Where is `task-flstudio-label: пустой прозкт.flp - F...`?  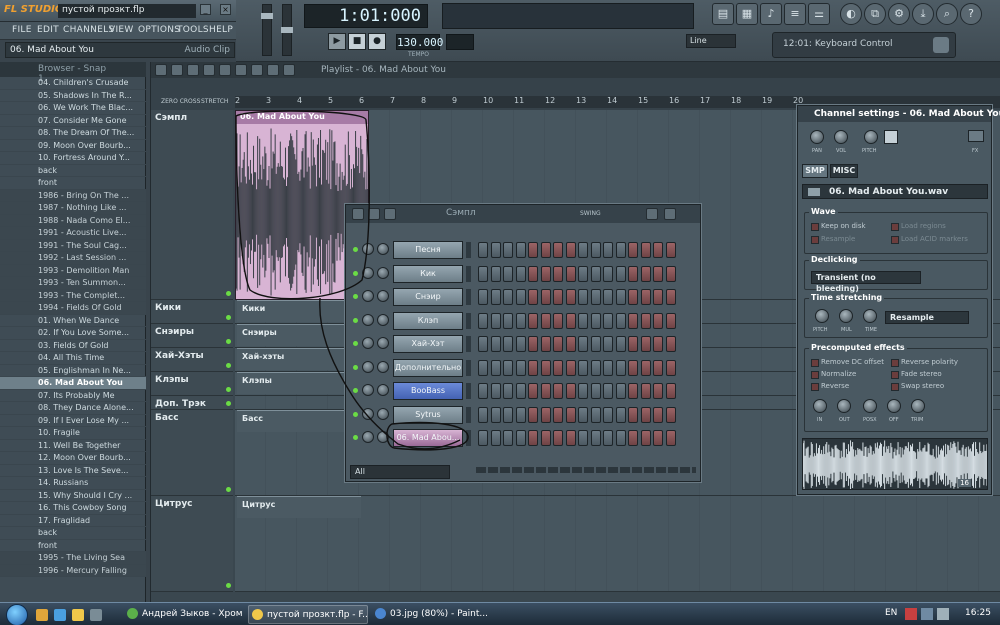
task-flstudio-label: пустой прозкт.flp - F... is located at coordinates (317, 615).